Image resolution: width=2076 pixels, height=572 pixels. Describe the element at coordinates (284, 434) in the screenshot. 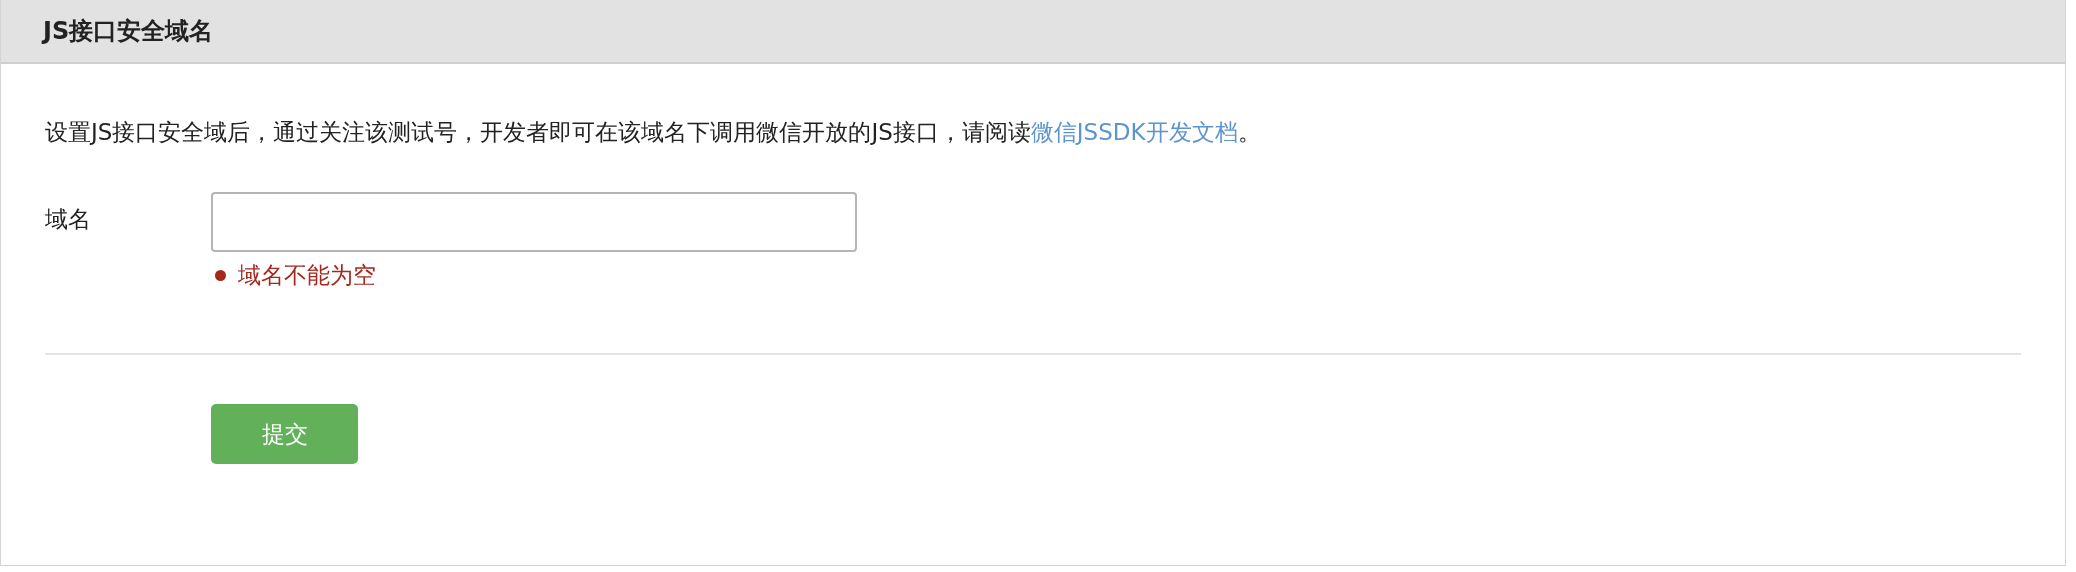

I see `submit-button: 提交` at that location.